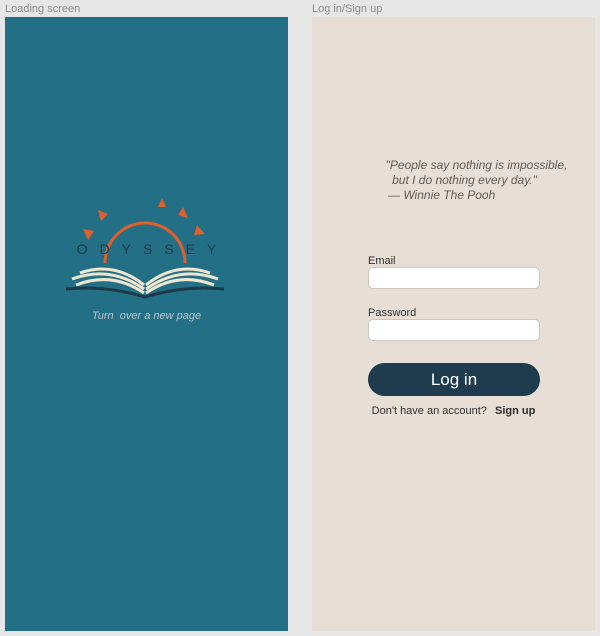 Image resolution: width=600 pixels, height=636 pixels. I want to click on sun-ray-left, so click(103, 215).